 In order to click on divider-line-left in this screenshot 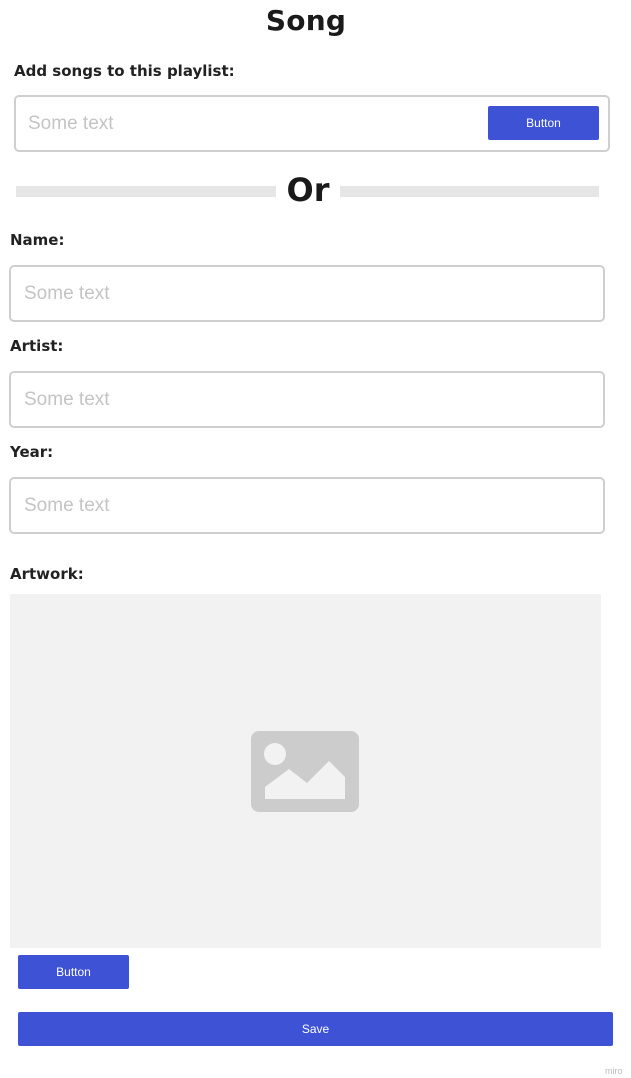, I will do `click(146, 191)`.